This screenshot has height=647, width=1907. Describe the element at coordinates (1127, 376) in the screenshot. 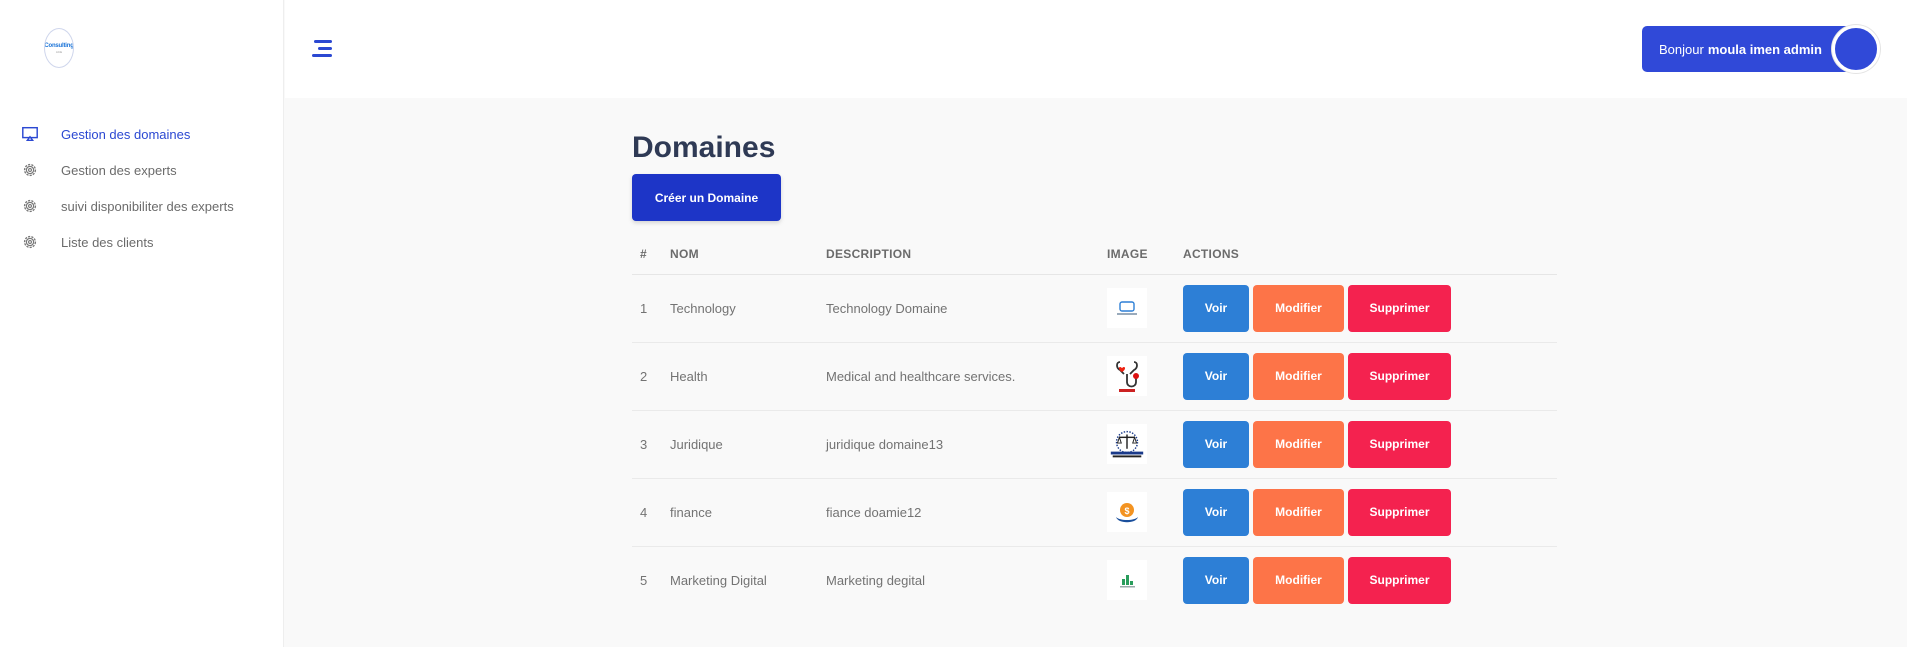

I see `medical-image` at that location.